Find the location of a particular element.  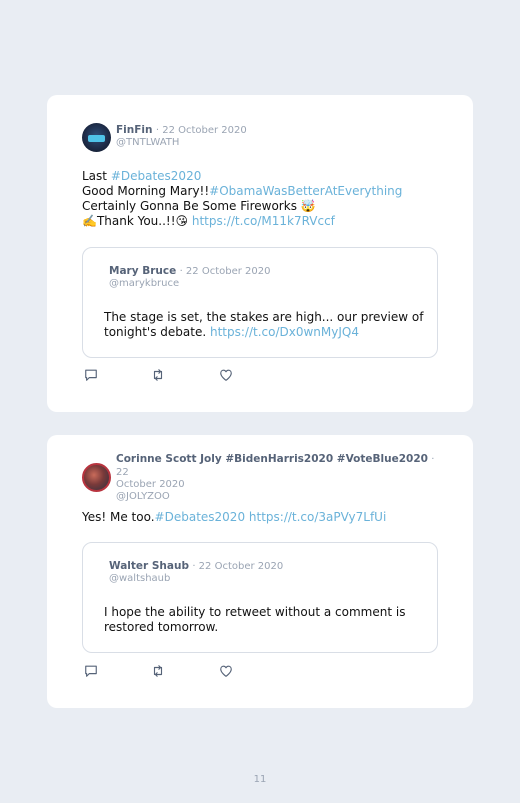

author-name: FinFin is located at coordinates (134, 130).